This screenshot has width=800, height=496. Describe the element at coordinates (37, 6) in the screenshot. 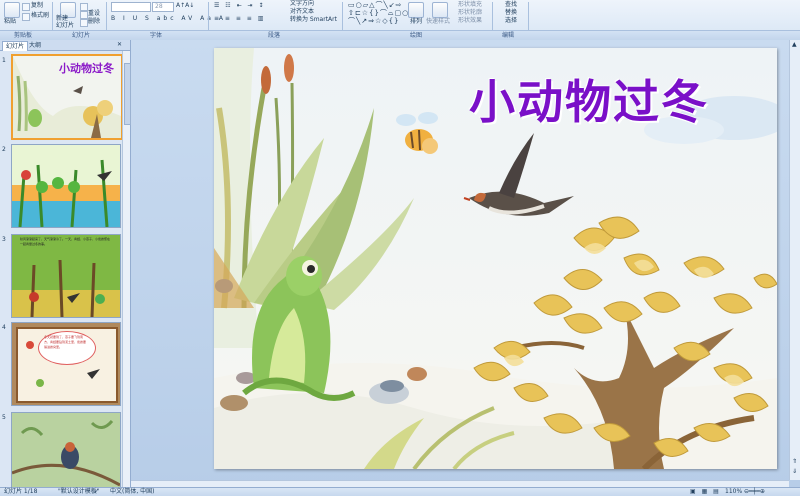

I see `copy-button: 复制` at that location.